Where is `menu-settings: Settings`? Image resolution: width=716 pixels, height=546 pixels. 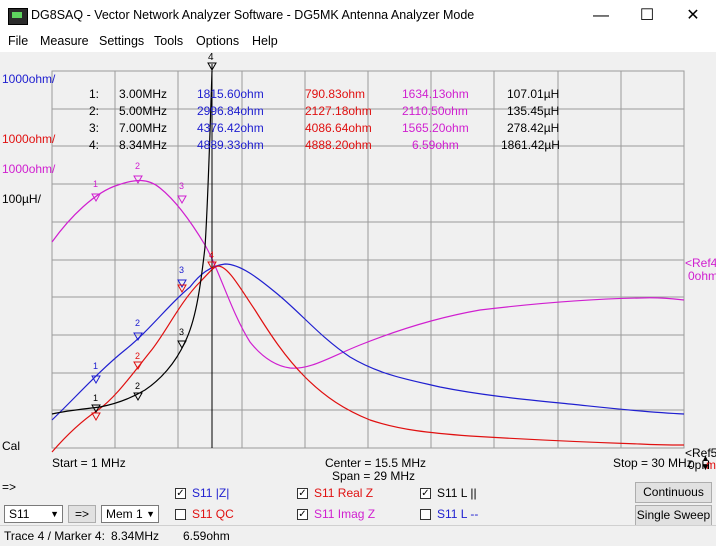
menu-settings: Settings is located at coordinates (121, 41).